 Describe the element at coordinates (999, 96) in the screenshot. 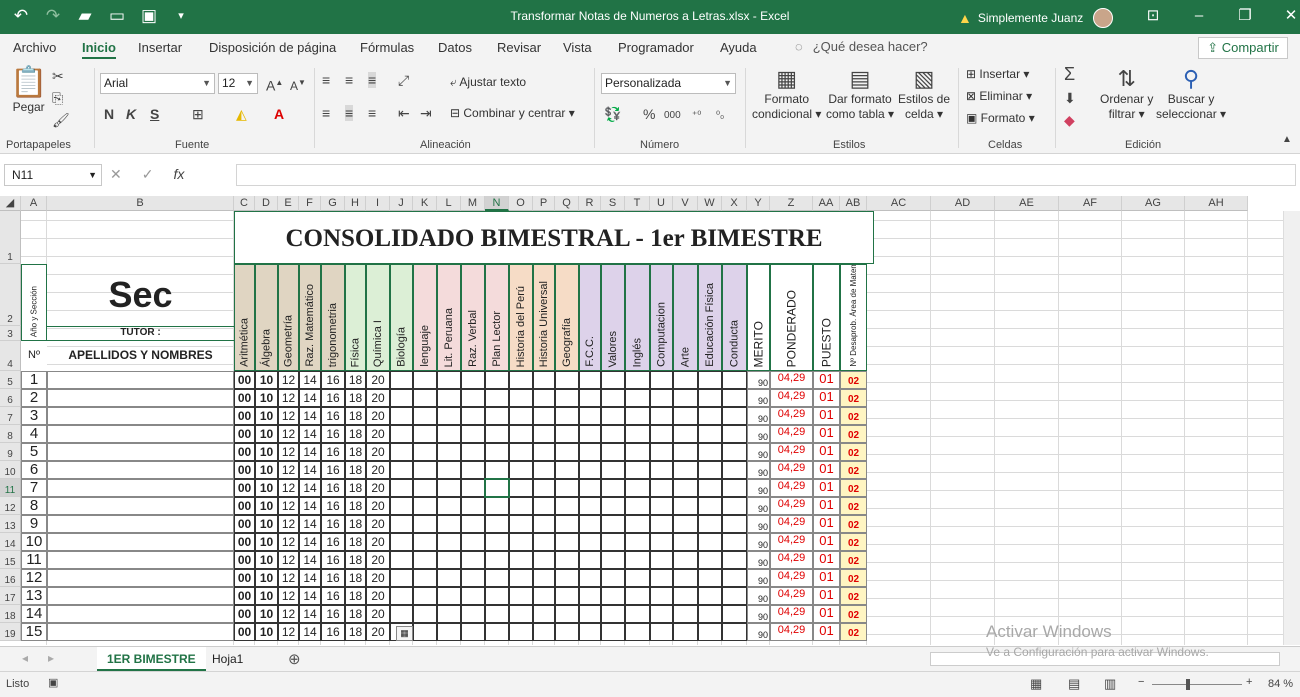

I see `delete-cells-button: ⊠ Eliminar ▾` at that location.